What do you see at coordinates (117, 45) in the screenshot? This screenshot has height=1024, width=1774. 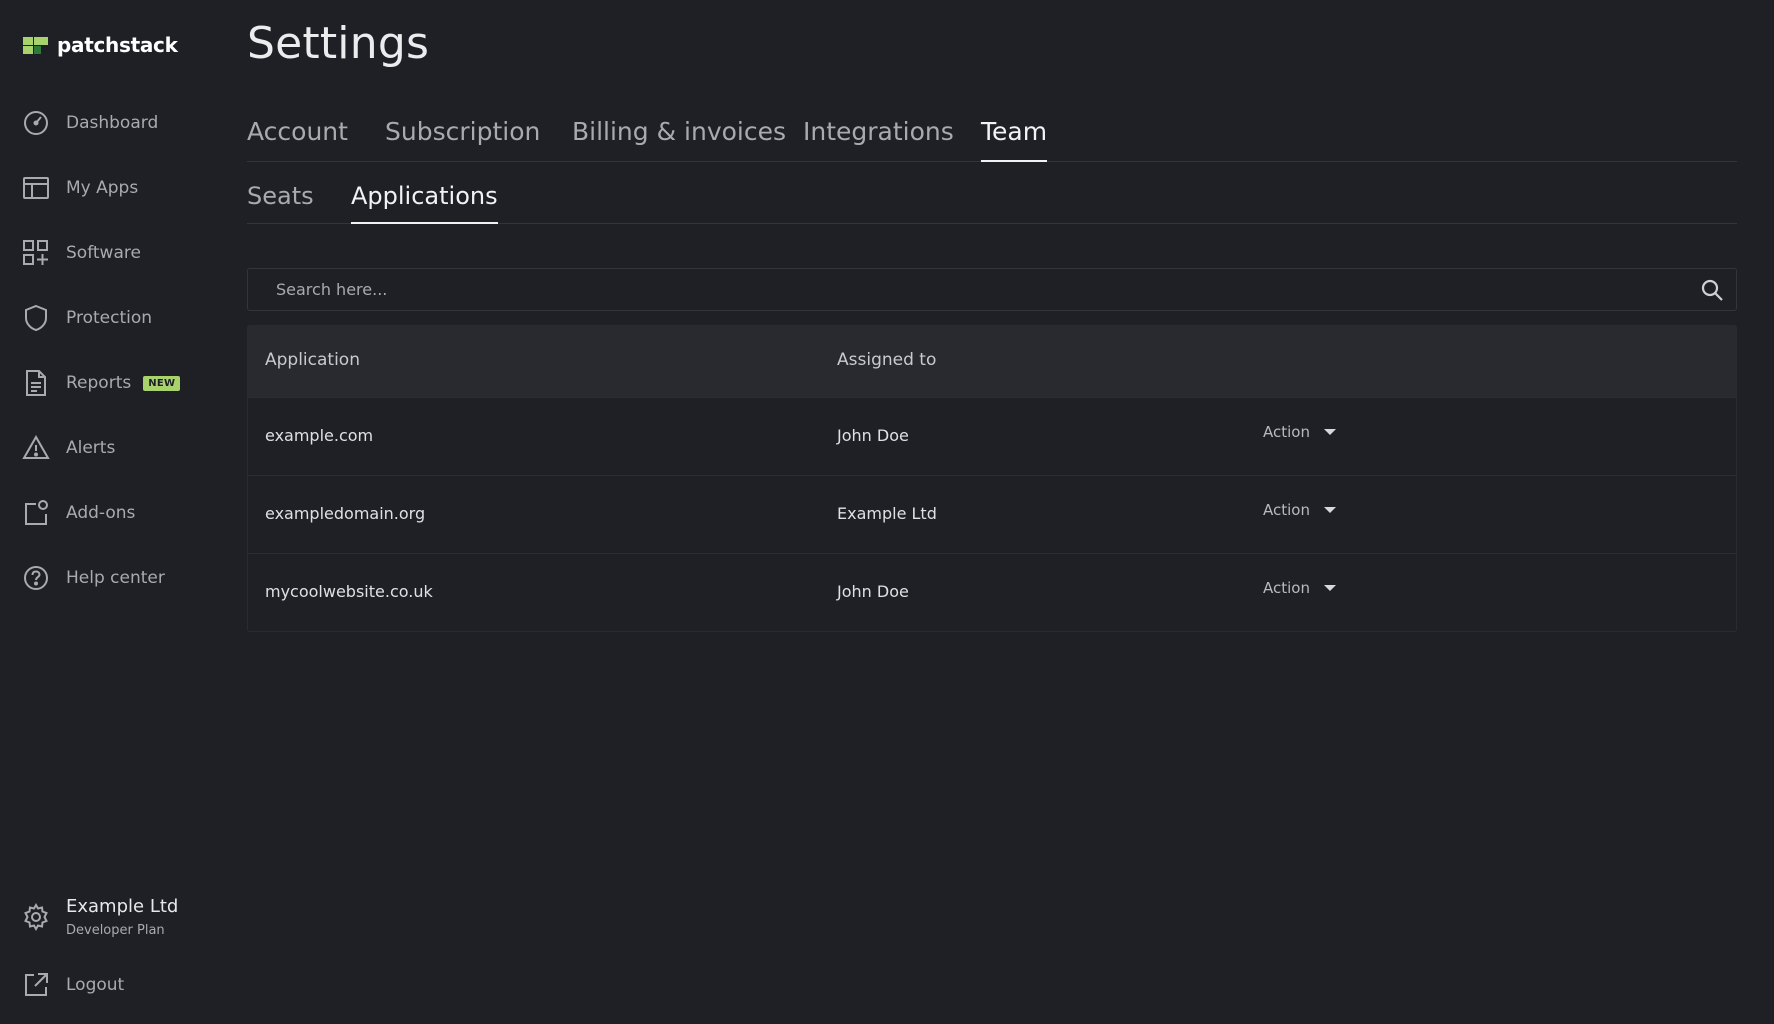 I see `brand-name: patchstack` at bounding box center [117, 45].